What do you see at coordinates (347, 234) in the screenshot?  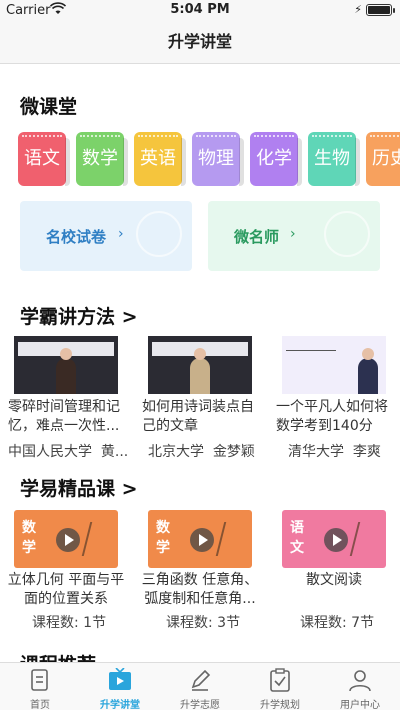 I see `graduation-cap-decor-icon` at bounding box center [347, 234].